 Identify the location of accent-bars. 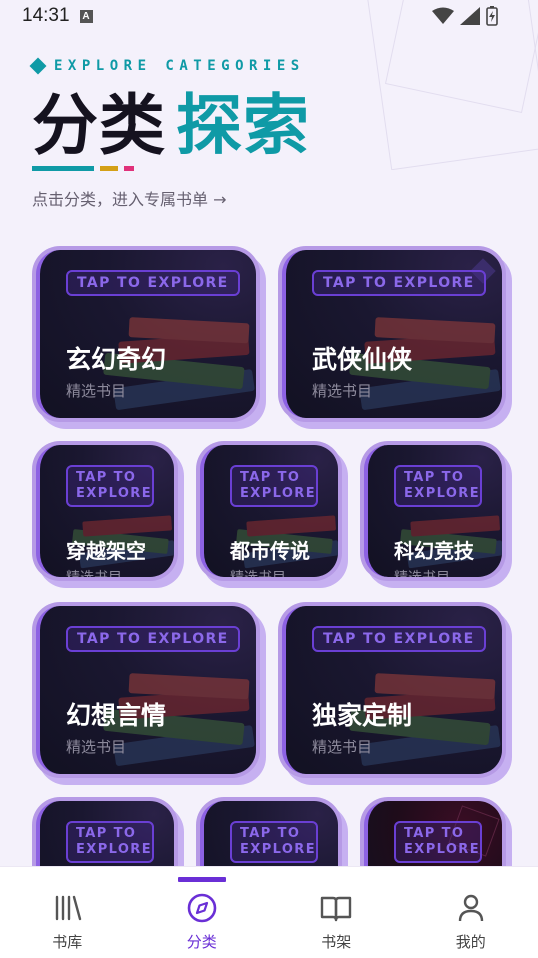
(83, 168).